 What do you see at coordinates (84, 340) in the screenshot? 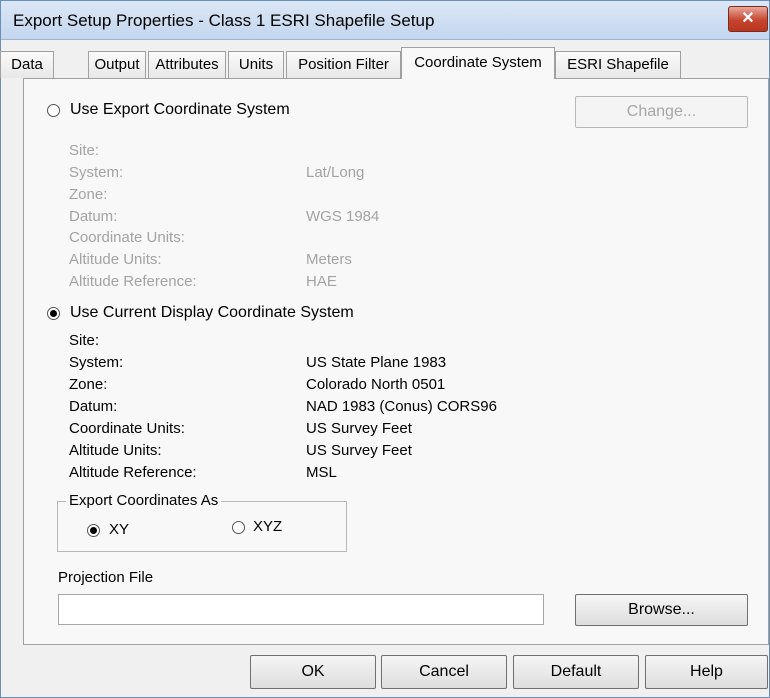
I see `current-site-label: Site:` at bounding box center [84, 340].